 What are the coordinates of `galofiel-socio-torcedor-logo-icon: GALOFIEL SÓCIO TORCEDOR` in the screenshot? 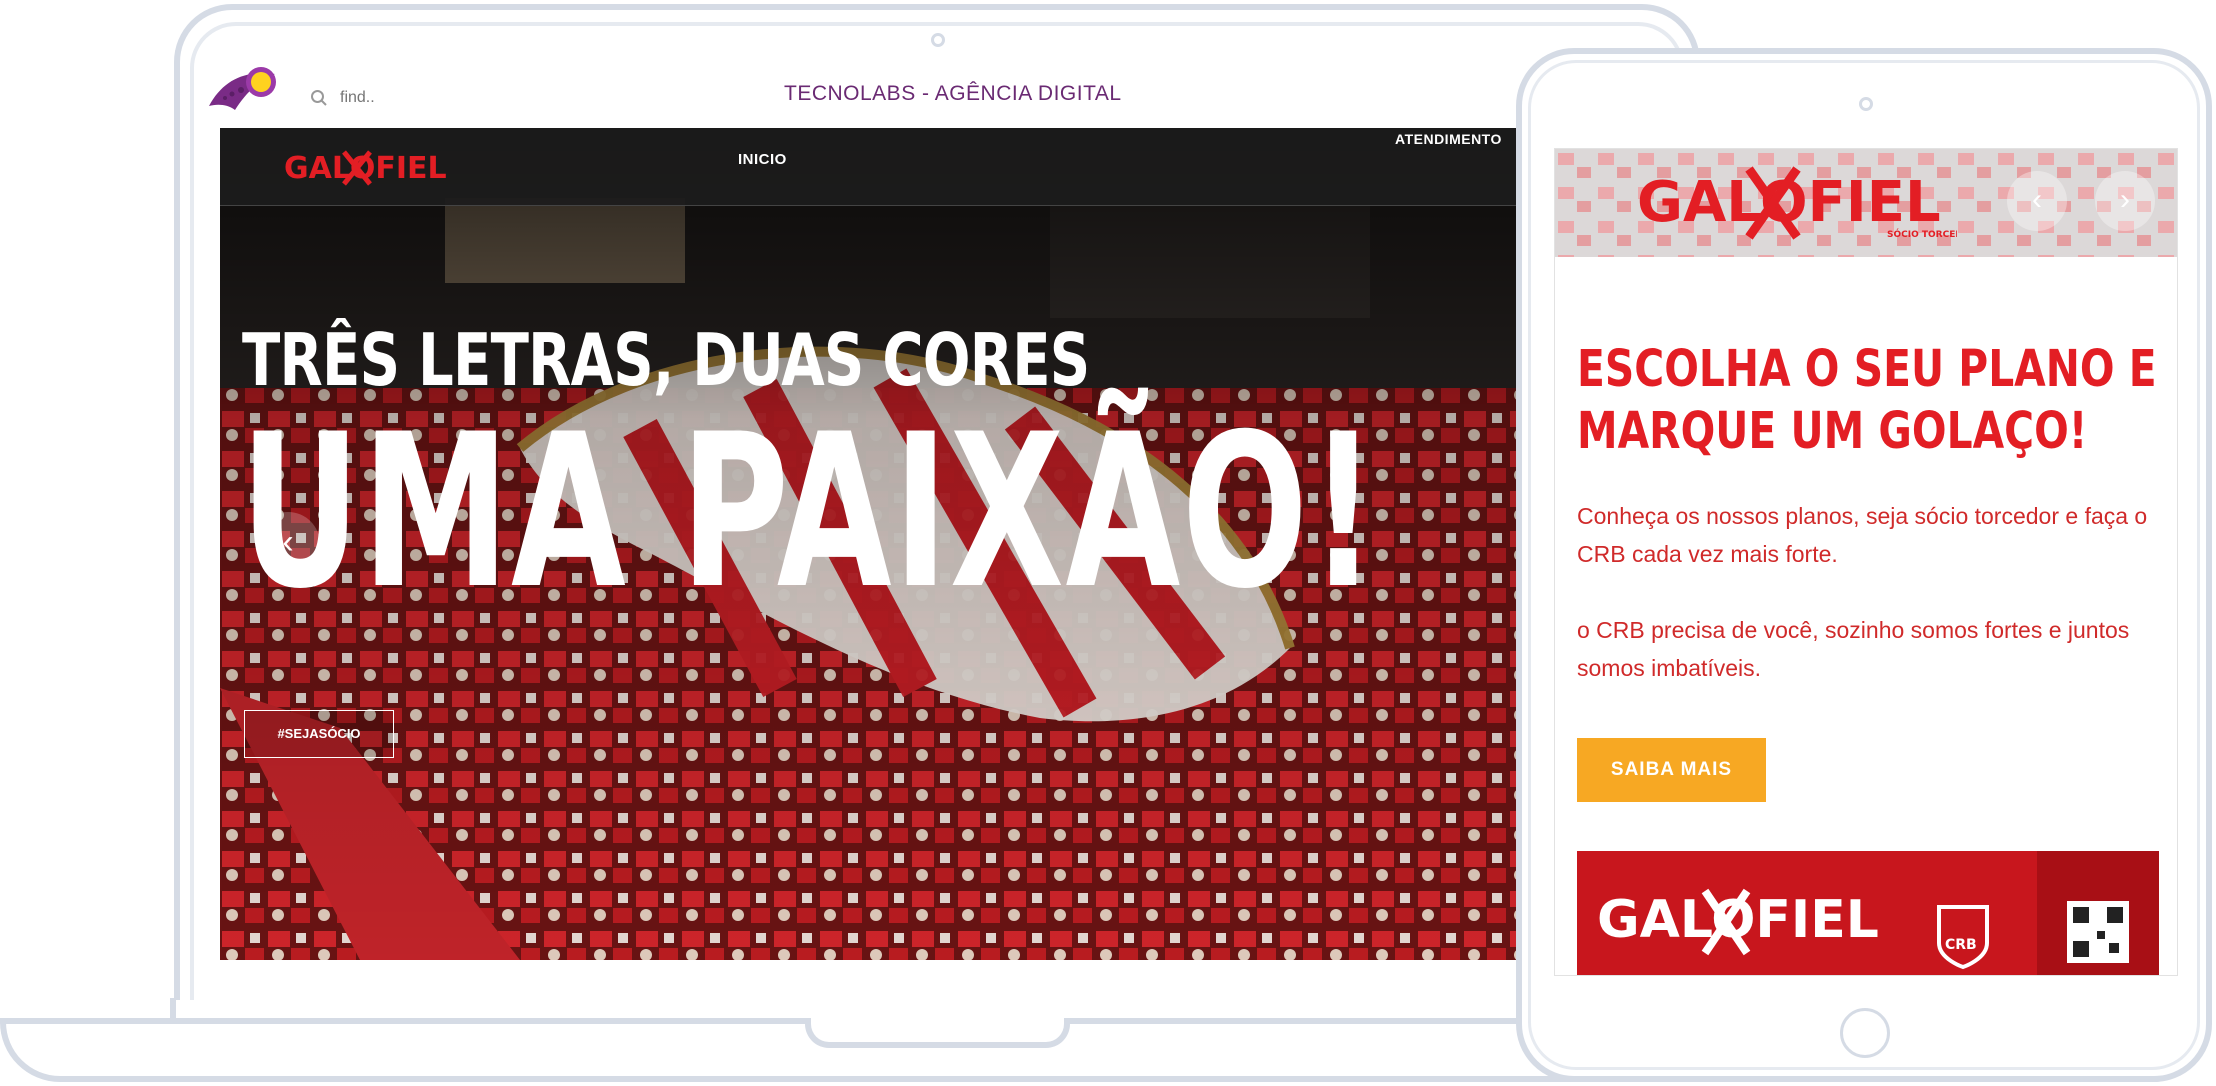 It's located at (1797, 203).